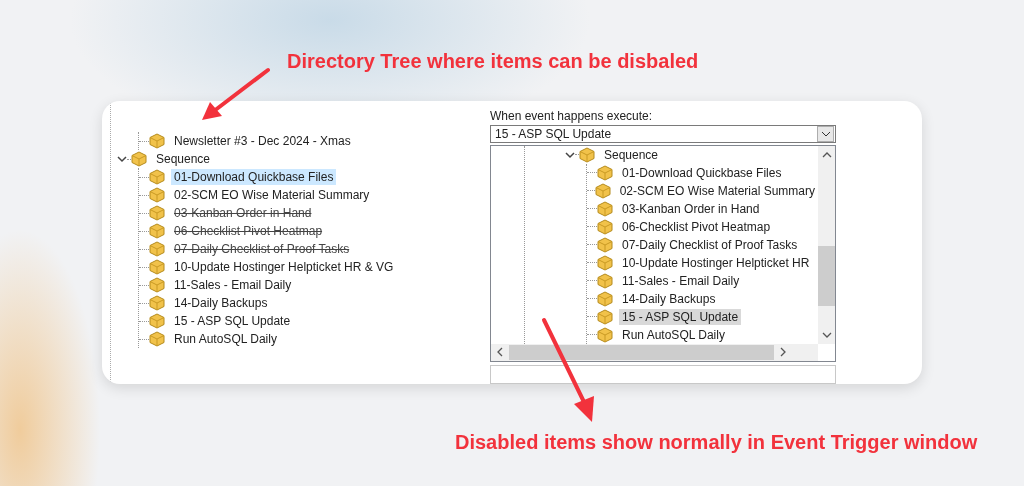 Image resolution: width=1024 pixels, height=486 pixels. I want to click on tree-item: 10-Update Hostinger Helpticket HR & VG, so click(284, 267).